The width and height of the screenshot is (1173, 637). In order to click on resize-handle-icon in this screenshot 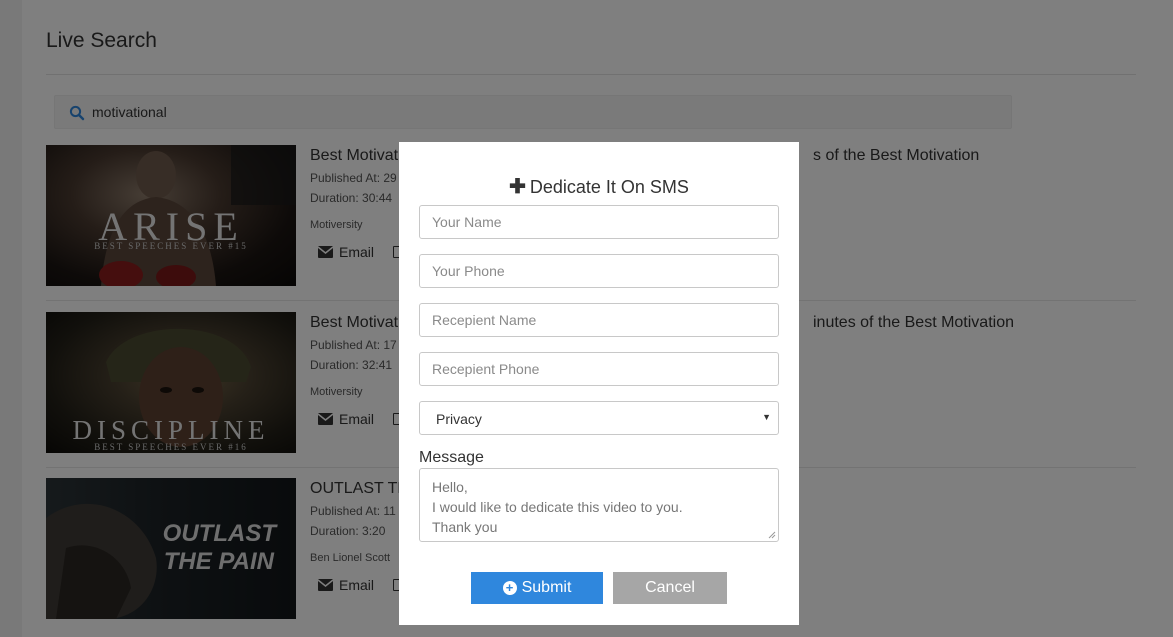, I will do `click(772, 535)`.